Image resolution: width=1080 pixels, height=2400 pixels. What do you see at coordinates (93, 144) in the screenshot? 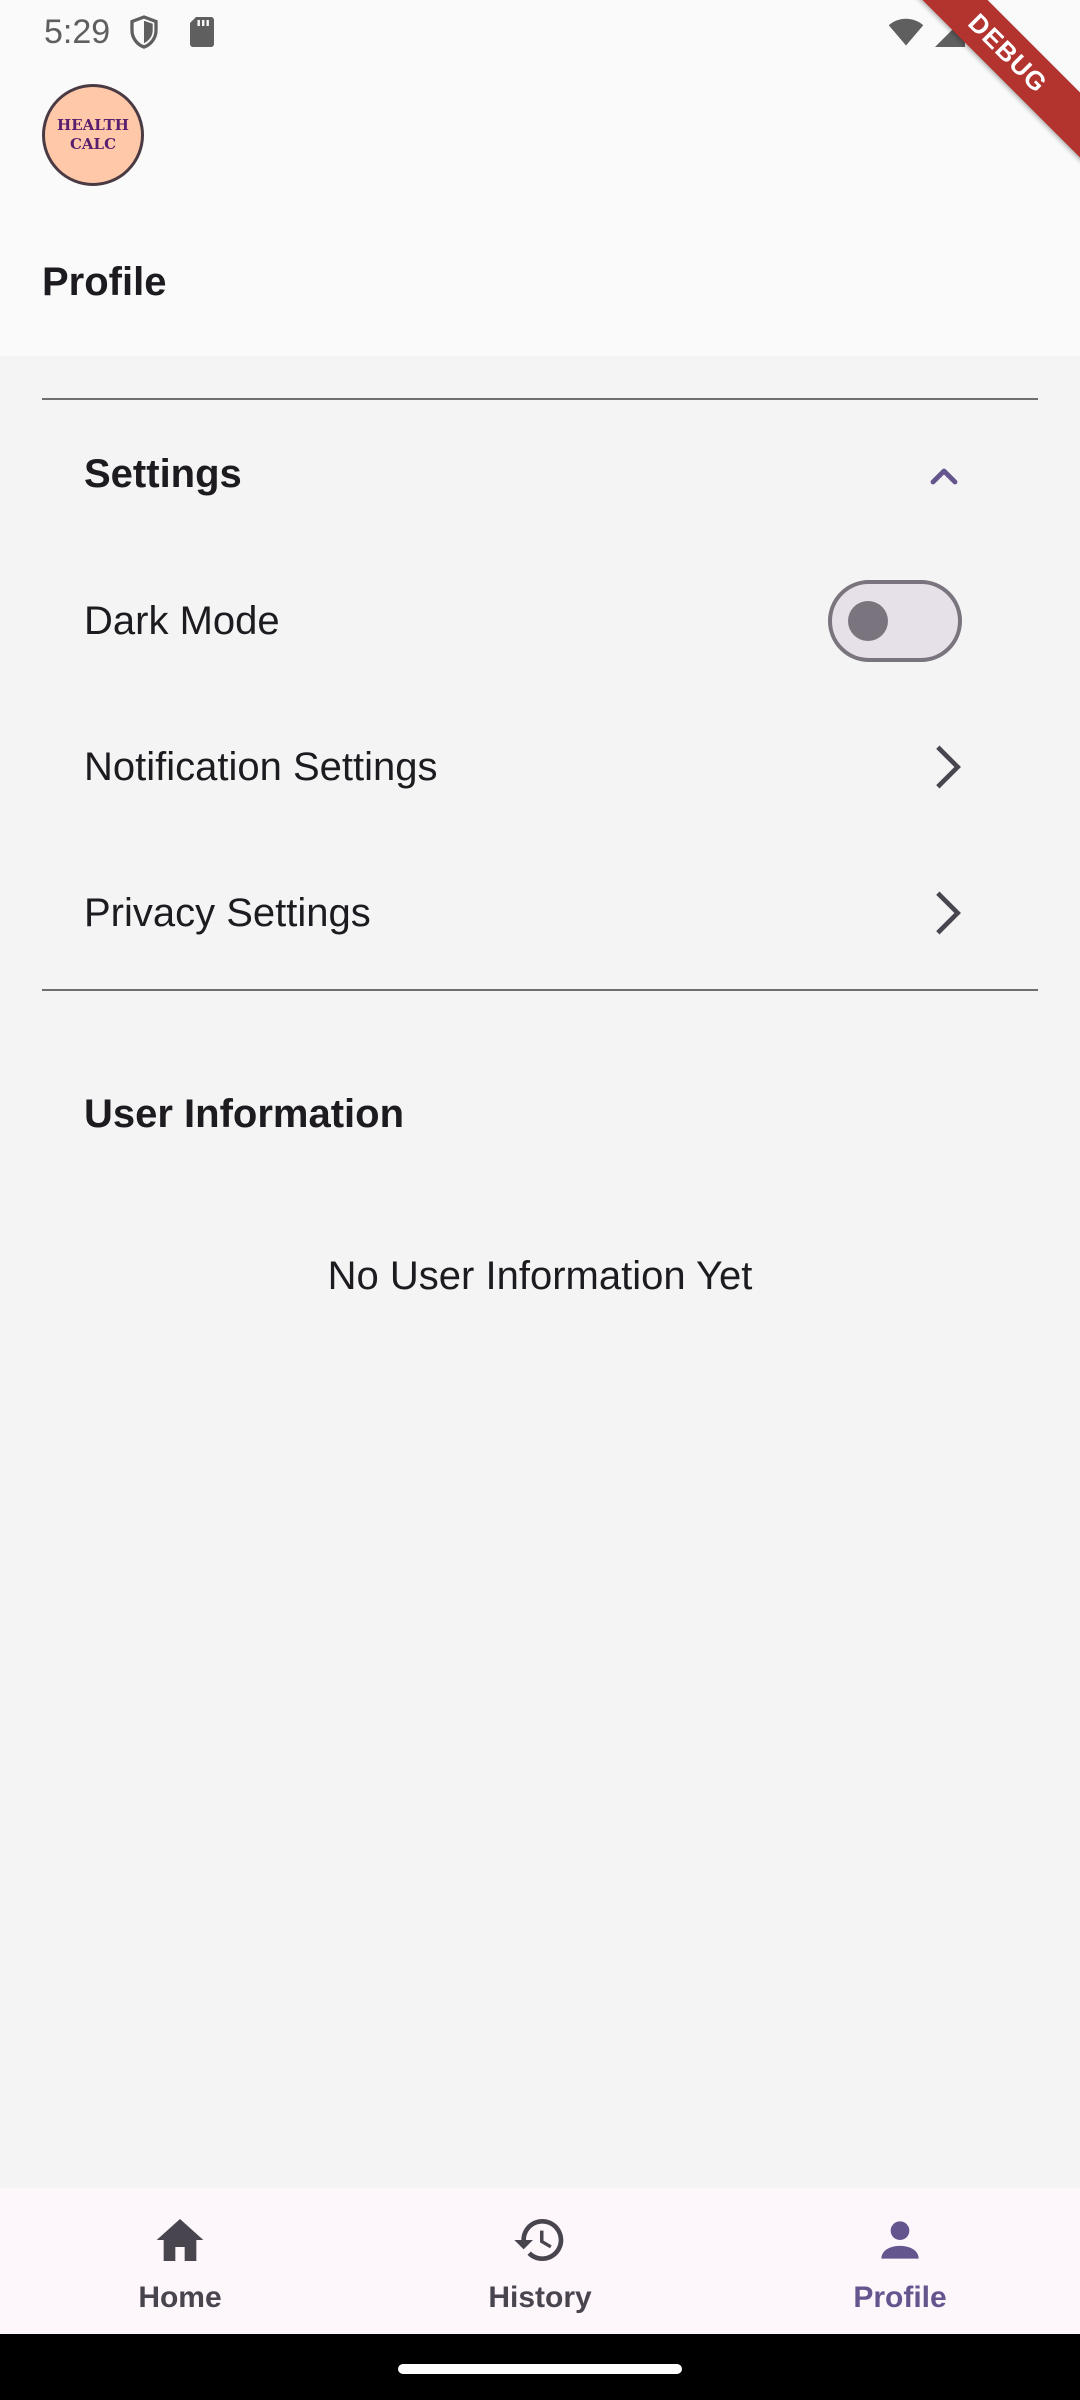
I see `logo-text-line2: CALC` at bounding box center [93, 144].